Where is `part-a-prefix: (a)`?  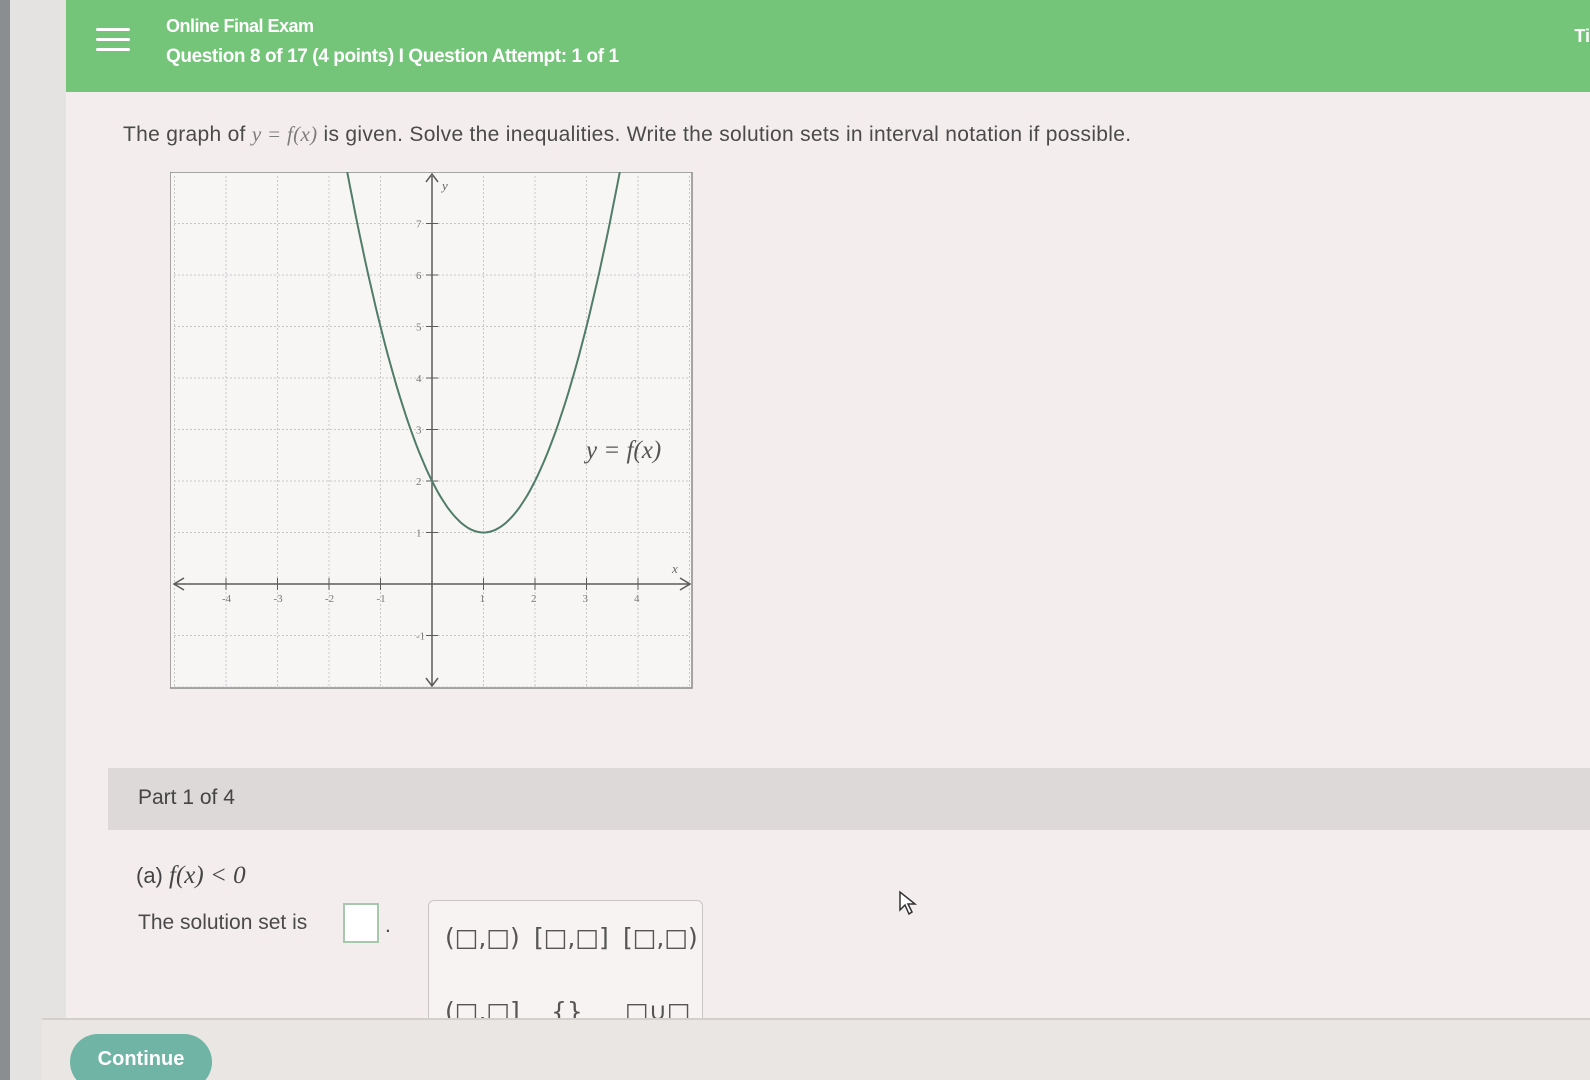
part-a-prefix: (a) is located at coordinates (149, 875).